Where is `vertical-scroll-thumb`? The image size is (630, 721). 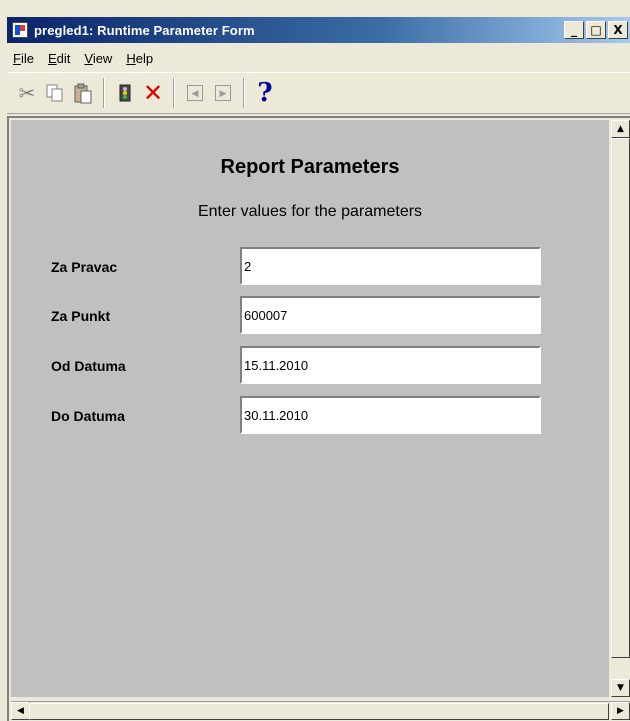
vertical-scroll-thumb is located at coordinates (620, 398).